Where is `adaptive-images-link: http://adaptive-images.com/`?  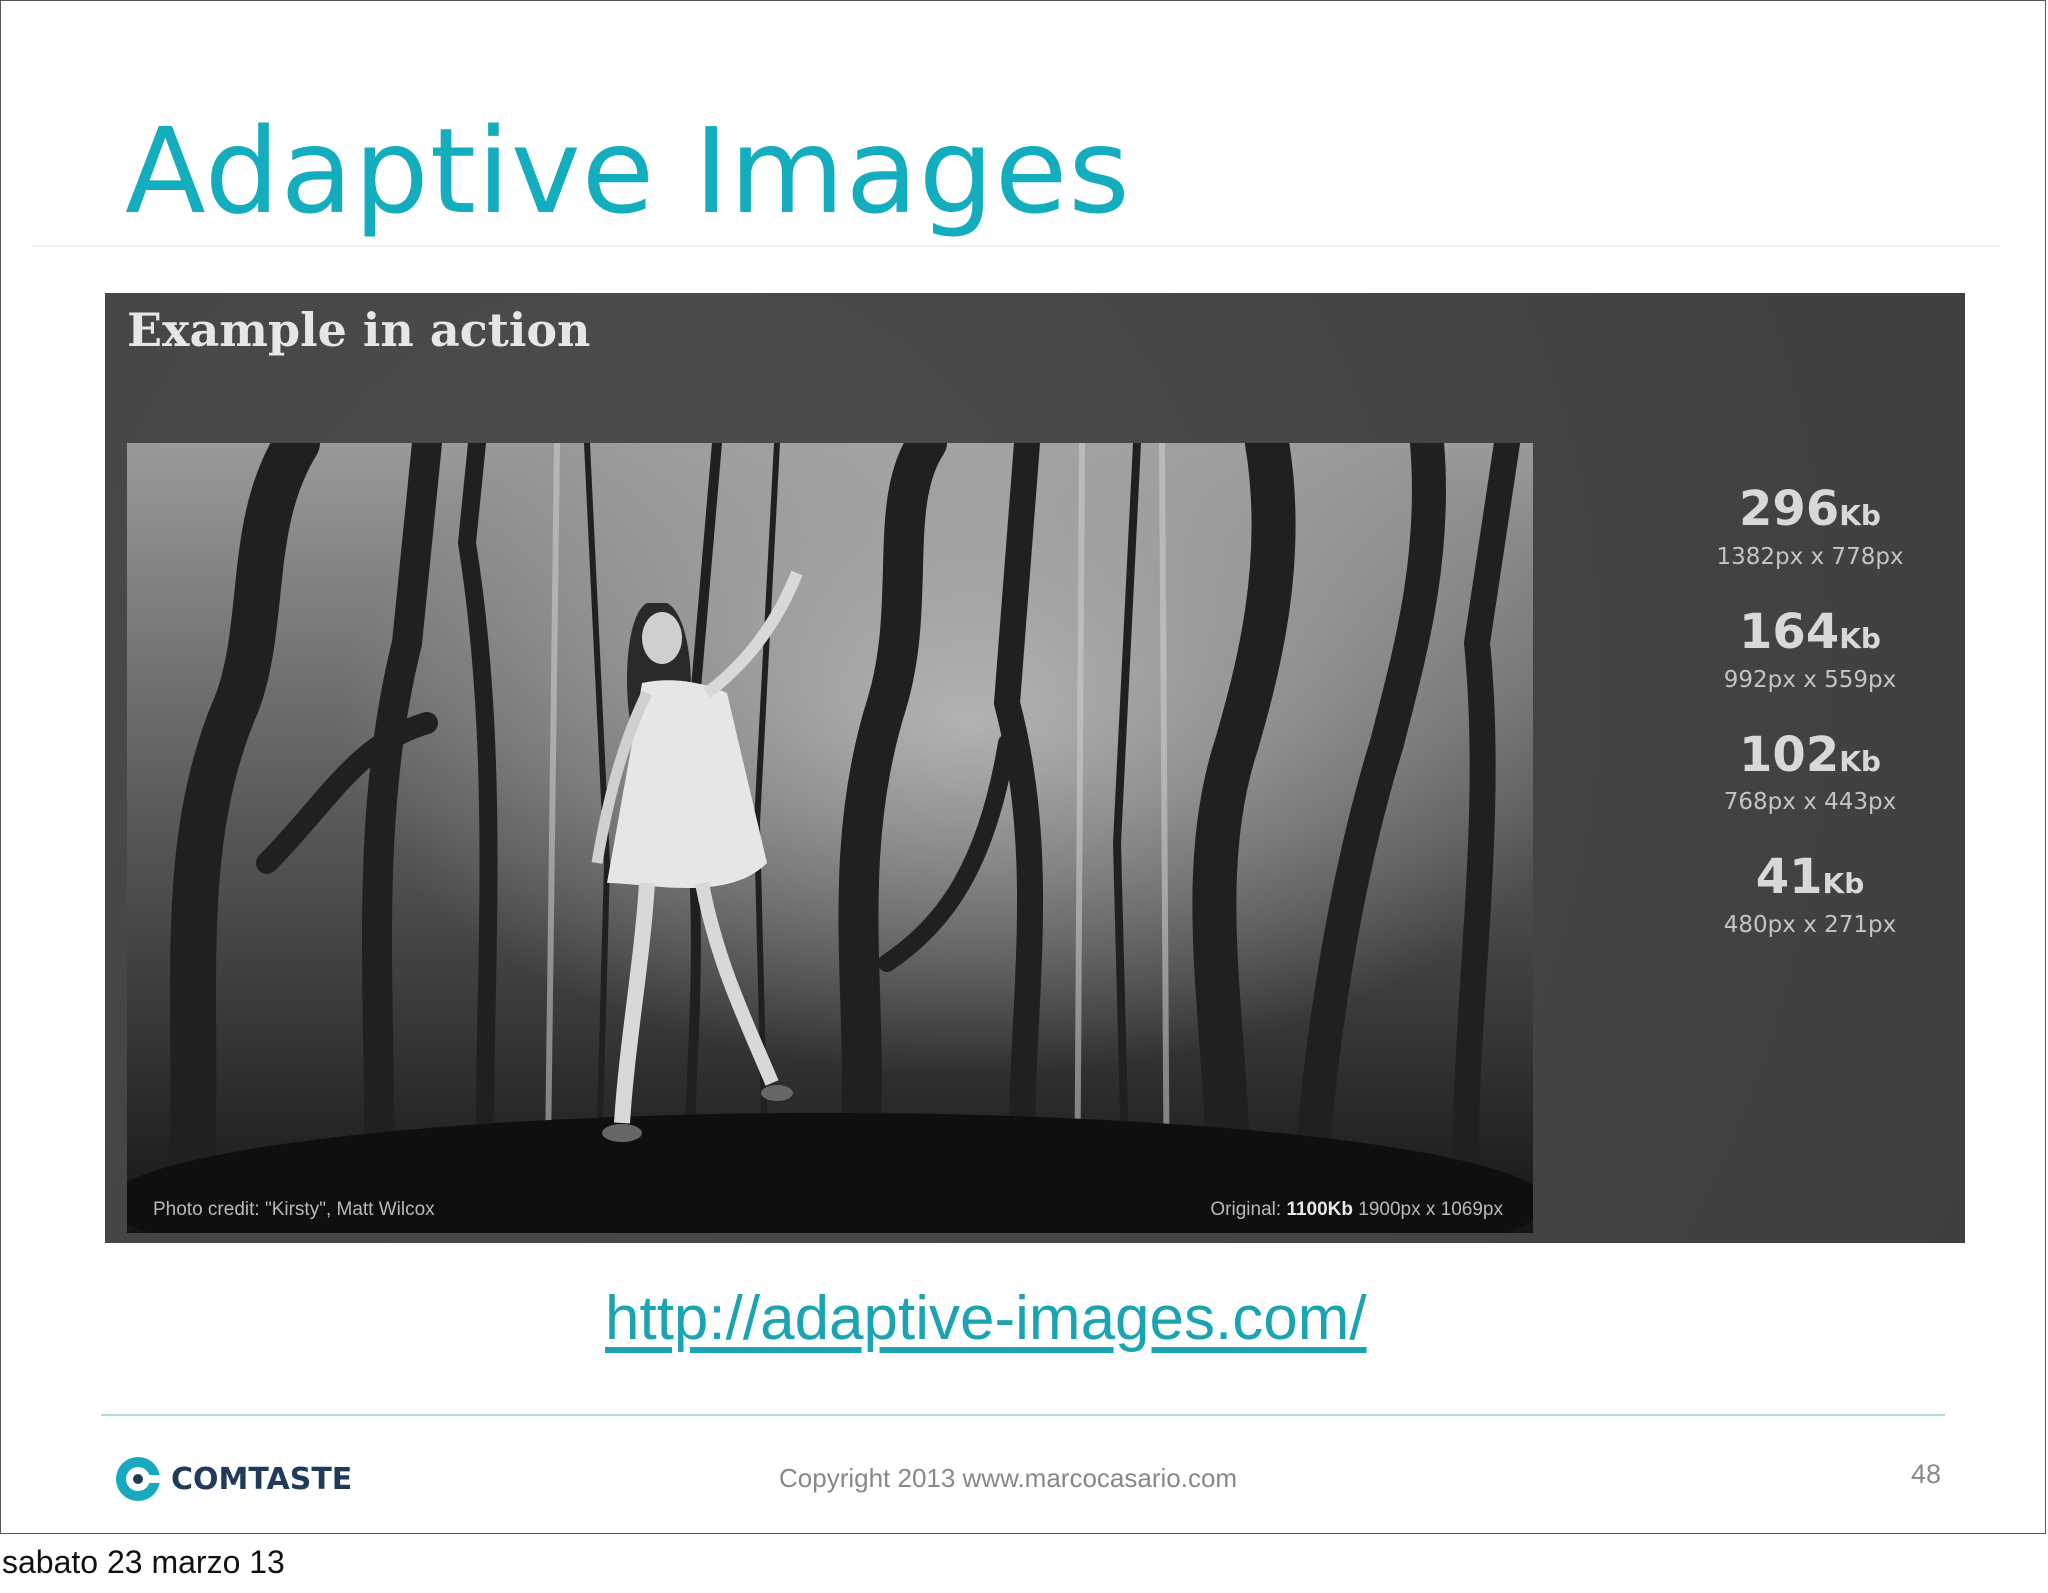 adaptive-images-link: http://adaptive-images.com/ is located at coordinates (986, 1318).